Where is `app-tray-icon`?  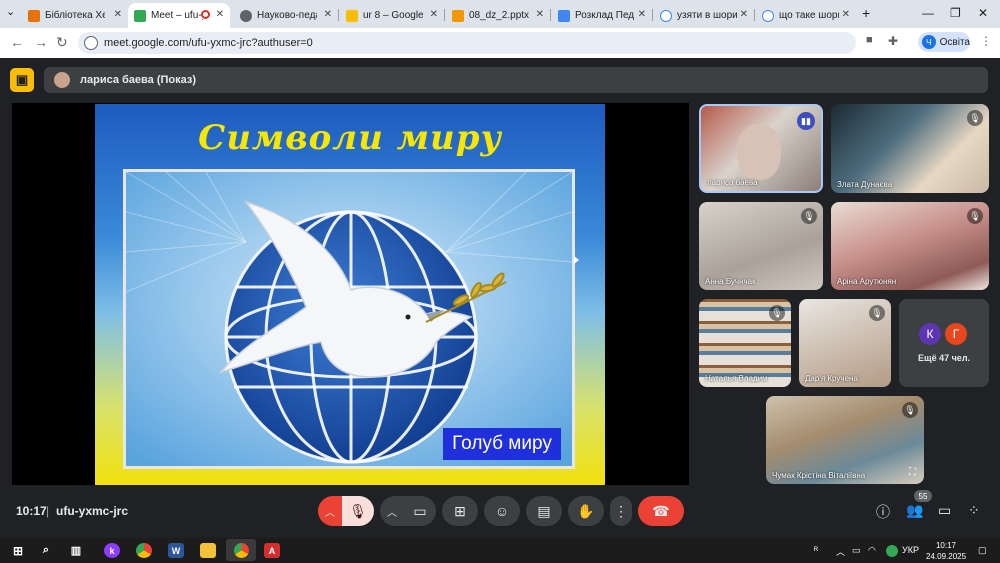 app-tray-icon is located at coordinates (892, 551).